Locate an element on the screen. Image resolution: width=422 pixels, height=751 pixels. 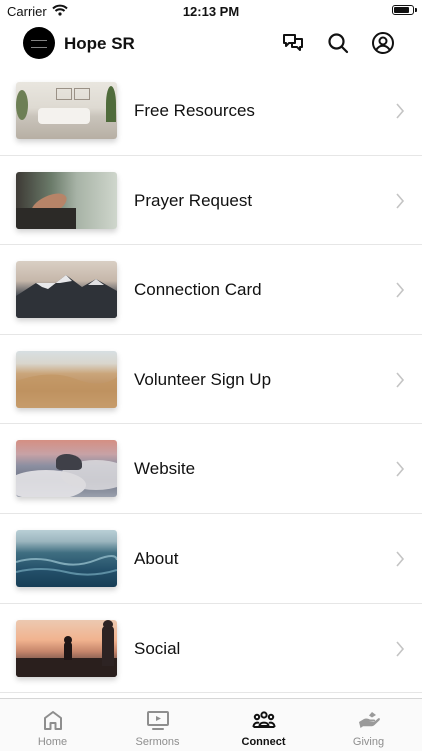
profile-icon is located at coordinates (383, 43).